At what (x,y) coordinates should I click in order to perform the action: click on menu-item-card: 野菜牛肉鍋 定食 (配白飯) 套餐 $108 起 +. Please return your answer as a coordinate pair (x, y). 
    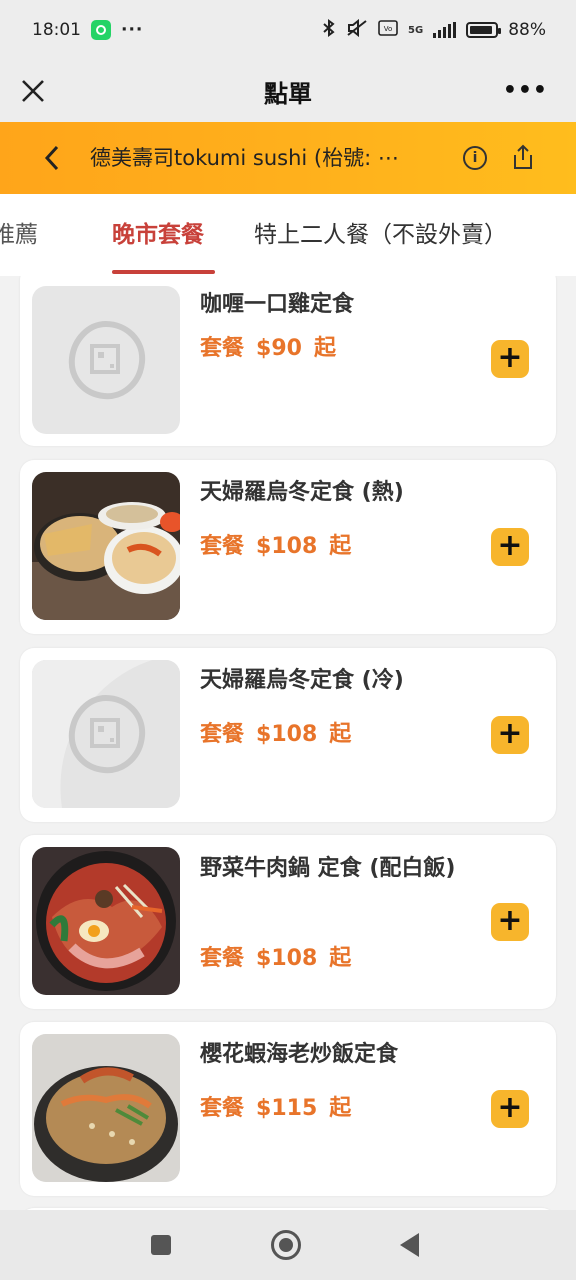
    Looking at the image, I should click on (288, 922).